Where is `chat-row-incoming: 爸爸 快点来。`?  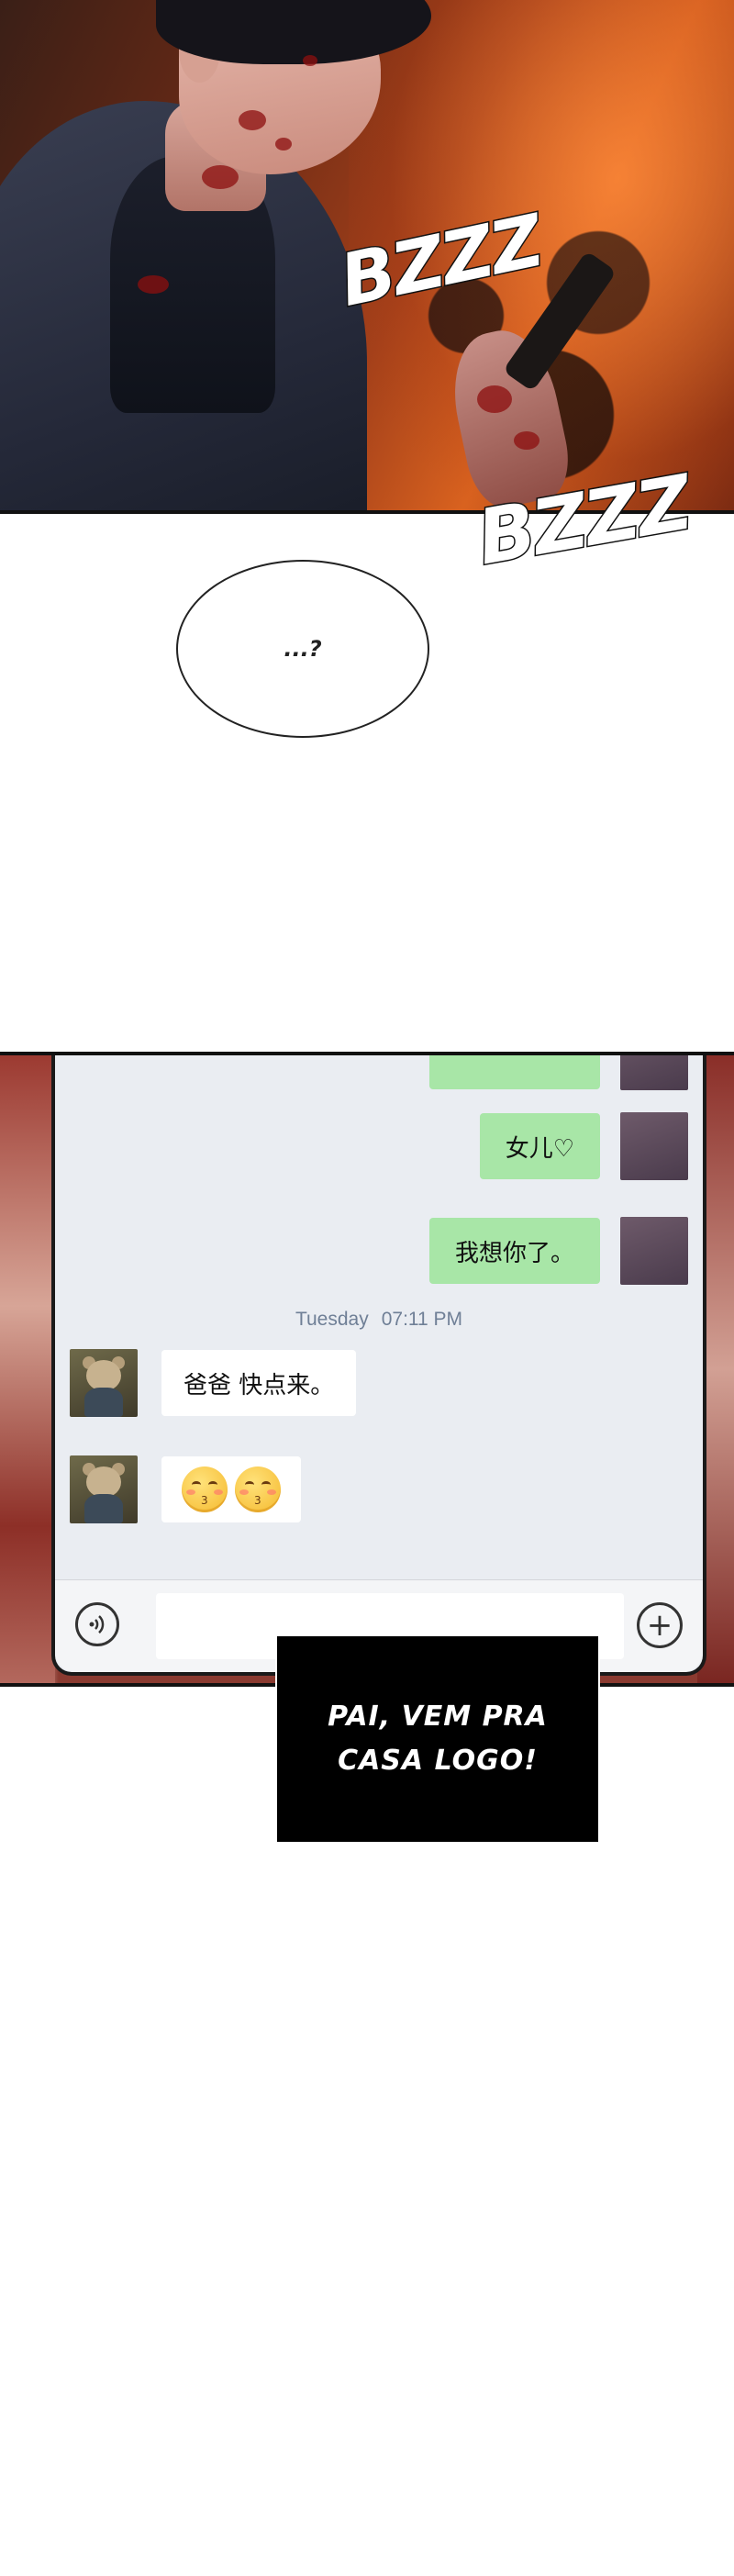
chat-row-incoming: 爸爸 快点来。 is located at coordinates (213, 1383).